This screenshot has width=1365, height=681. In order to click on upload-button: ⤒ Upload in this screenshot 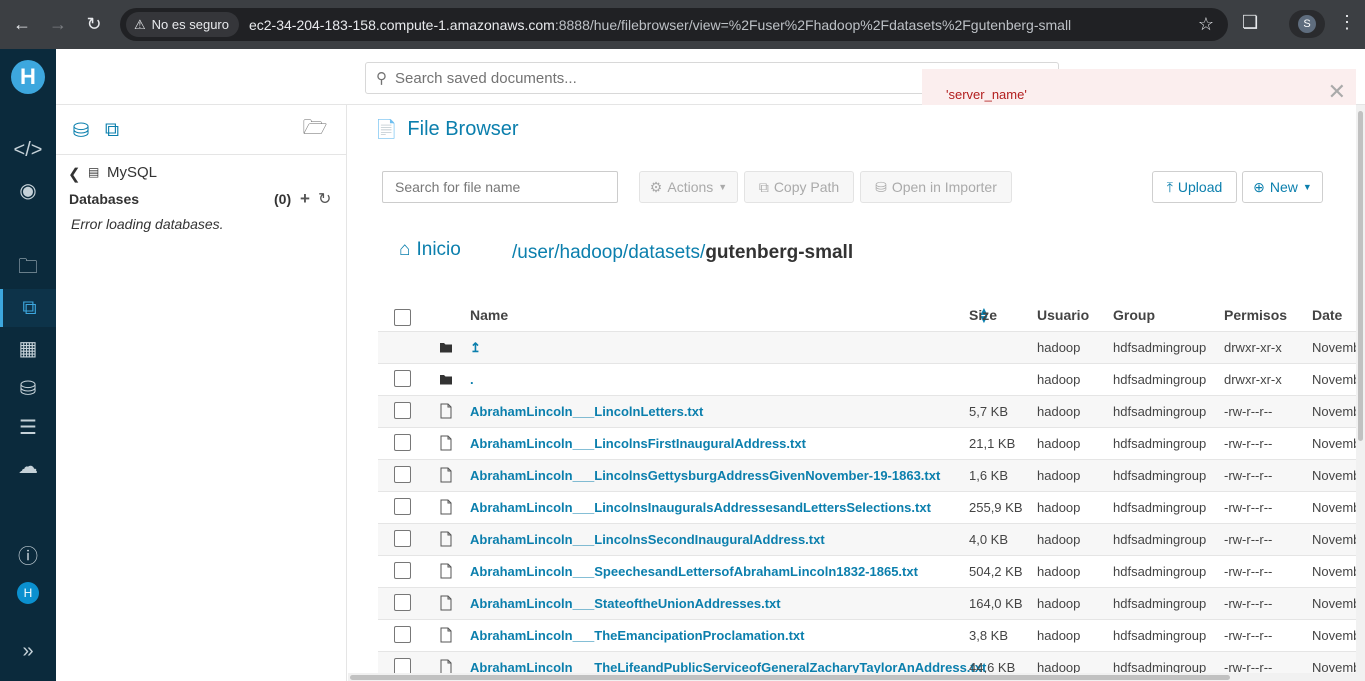, I will do `click(1194, 187)`.